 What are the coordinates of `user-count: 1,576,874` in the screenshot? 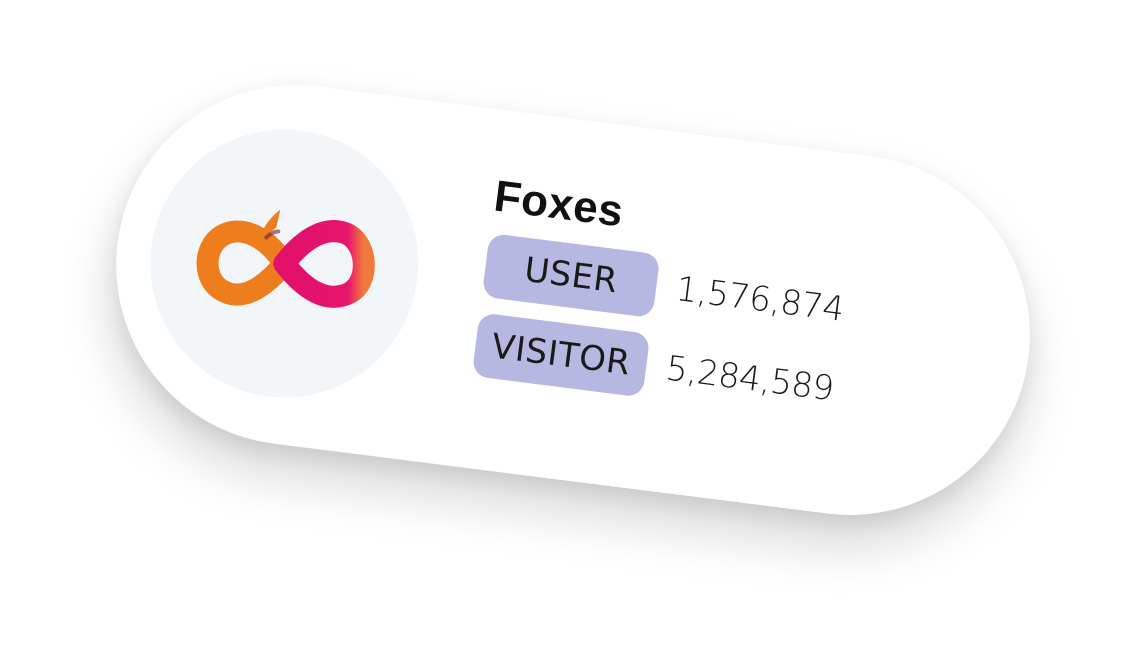 It's located at (759, 299).